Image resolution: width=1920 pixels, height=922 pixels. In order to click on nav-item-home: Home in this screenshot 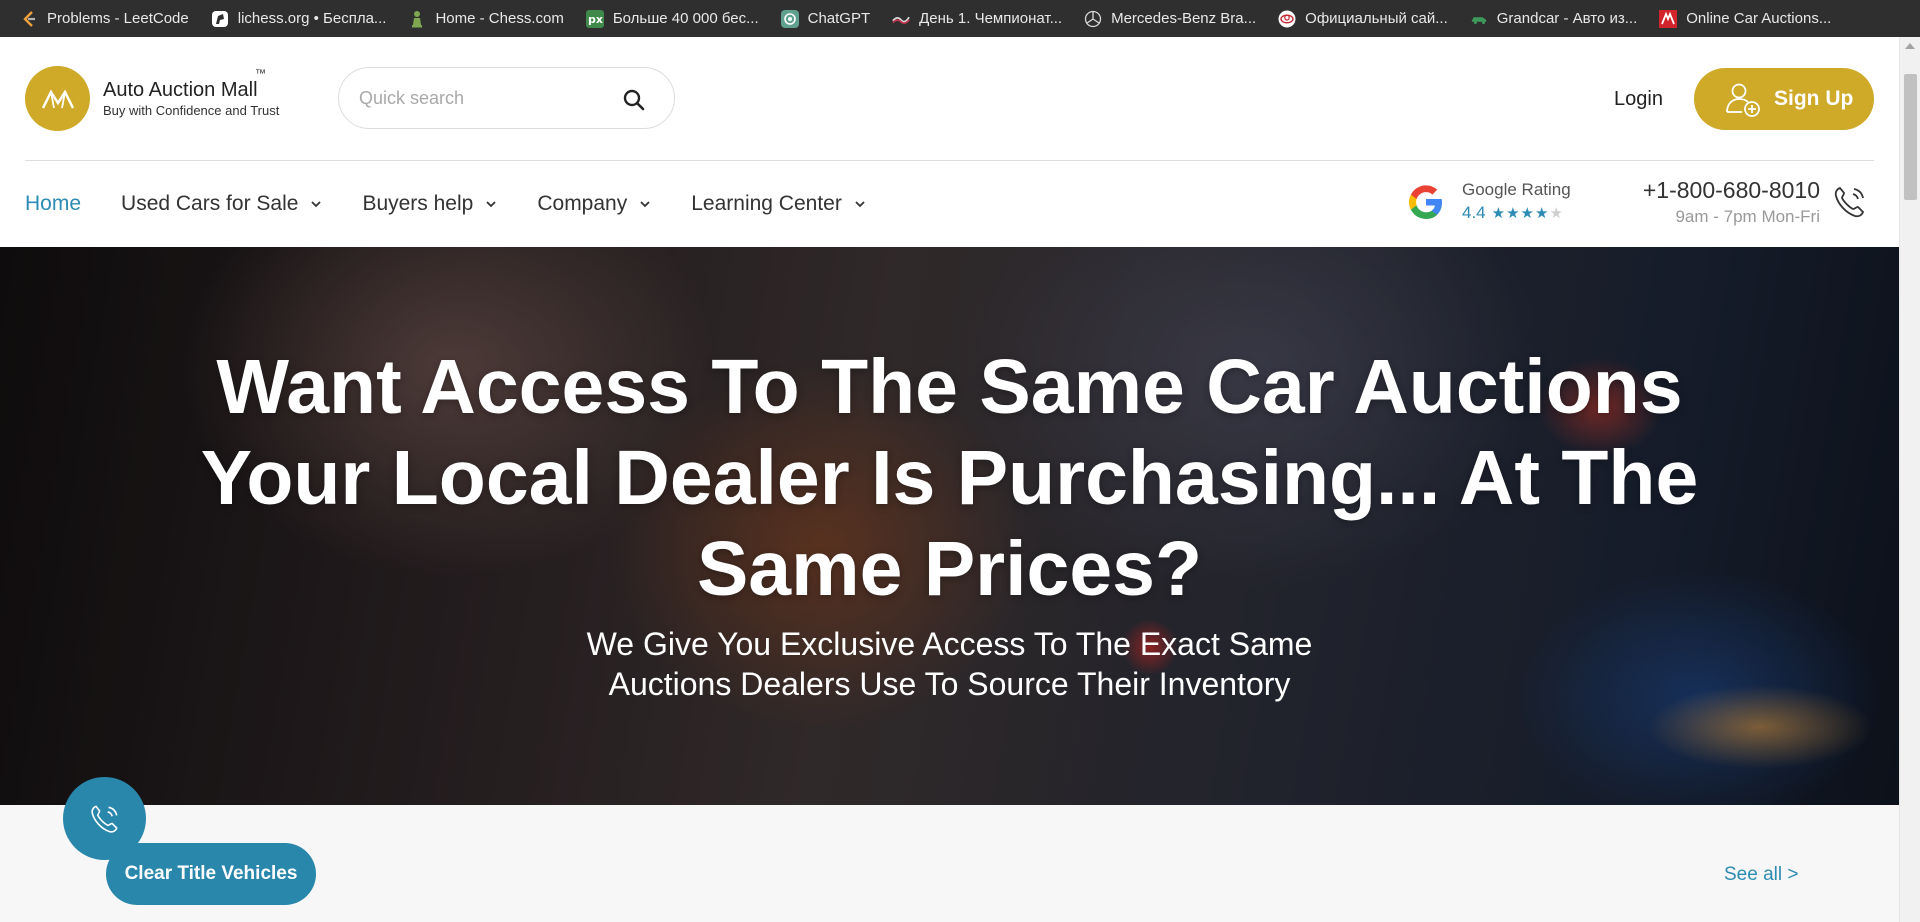, I will do `click(53, 204)`.